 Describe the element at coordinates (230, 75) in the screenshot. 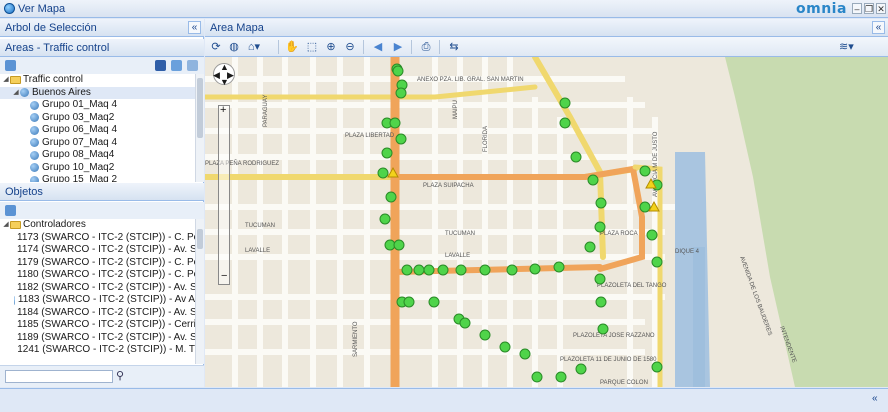

I see `pan-right-icon: ▶` at that location.